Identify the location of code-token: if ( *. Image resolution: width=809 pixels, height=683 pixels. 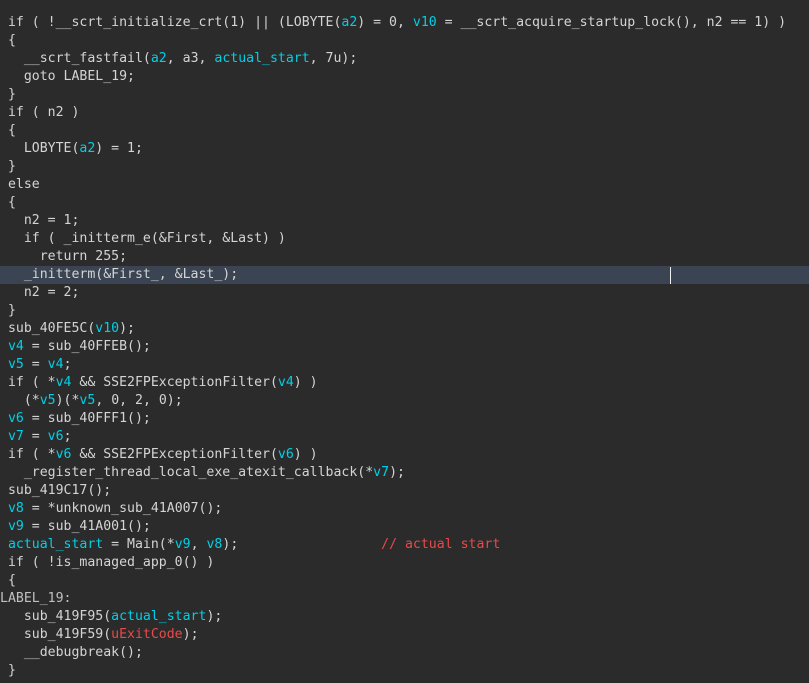
(28, 454).